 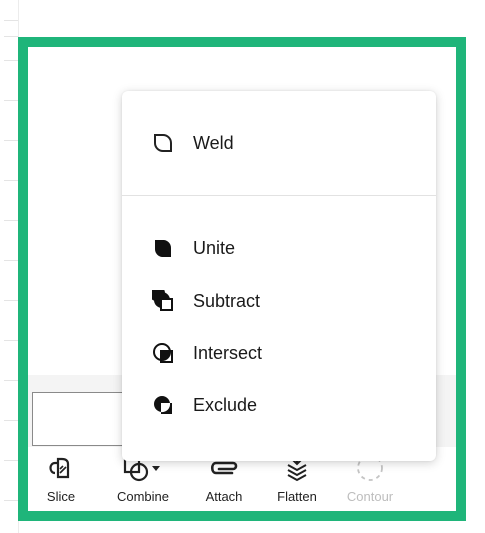 I want to click on menu-item-subtract: Subtract, so click(x=206, y=301).